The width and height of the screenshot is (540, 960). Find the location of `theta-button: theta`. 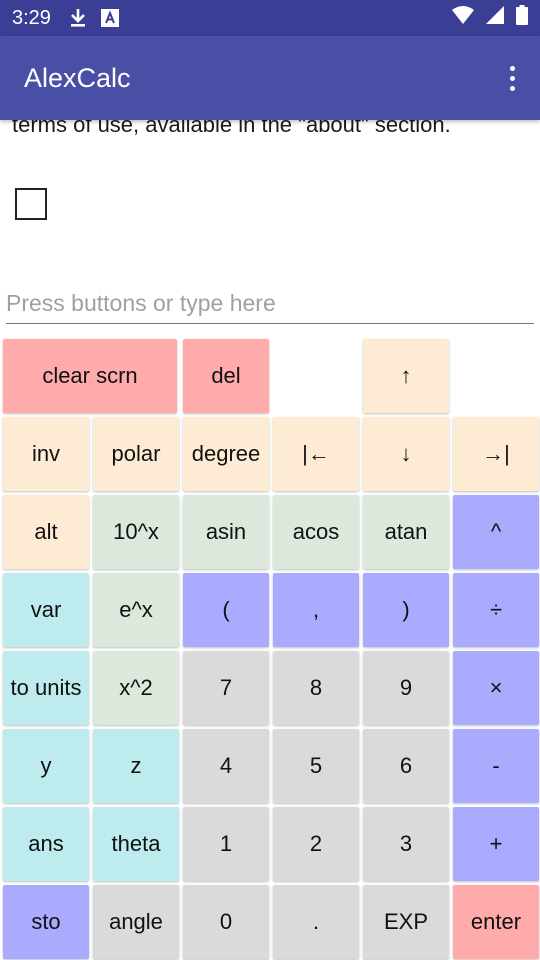

theta-button: theta is located at coordinates (136, 844).